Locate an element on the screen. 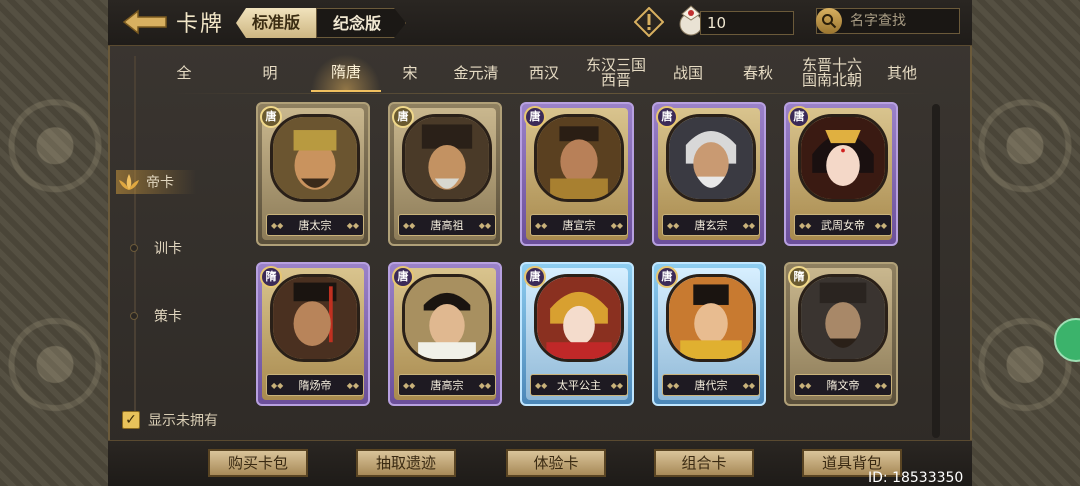  nav-item-label: 策卡 is located at coordinates (168, 317).